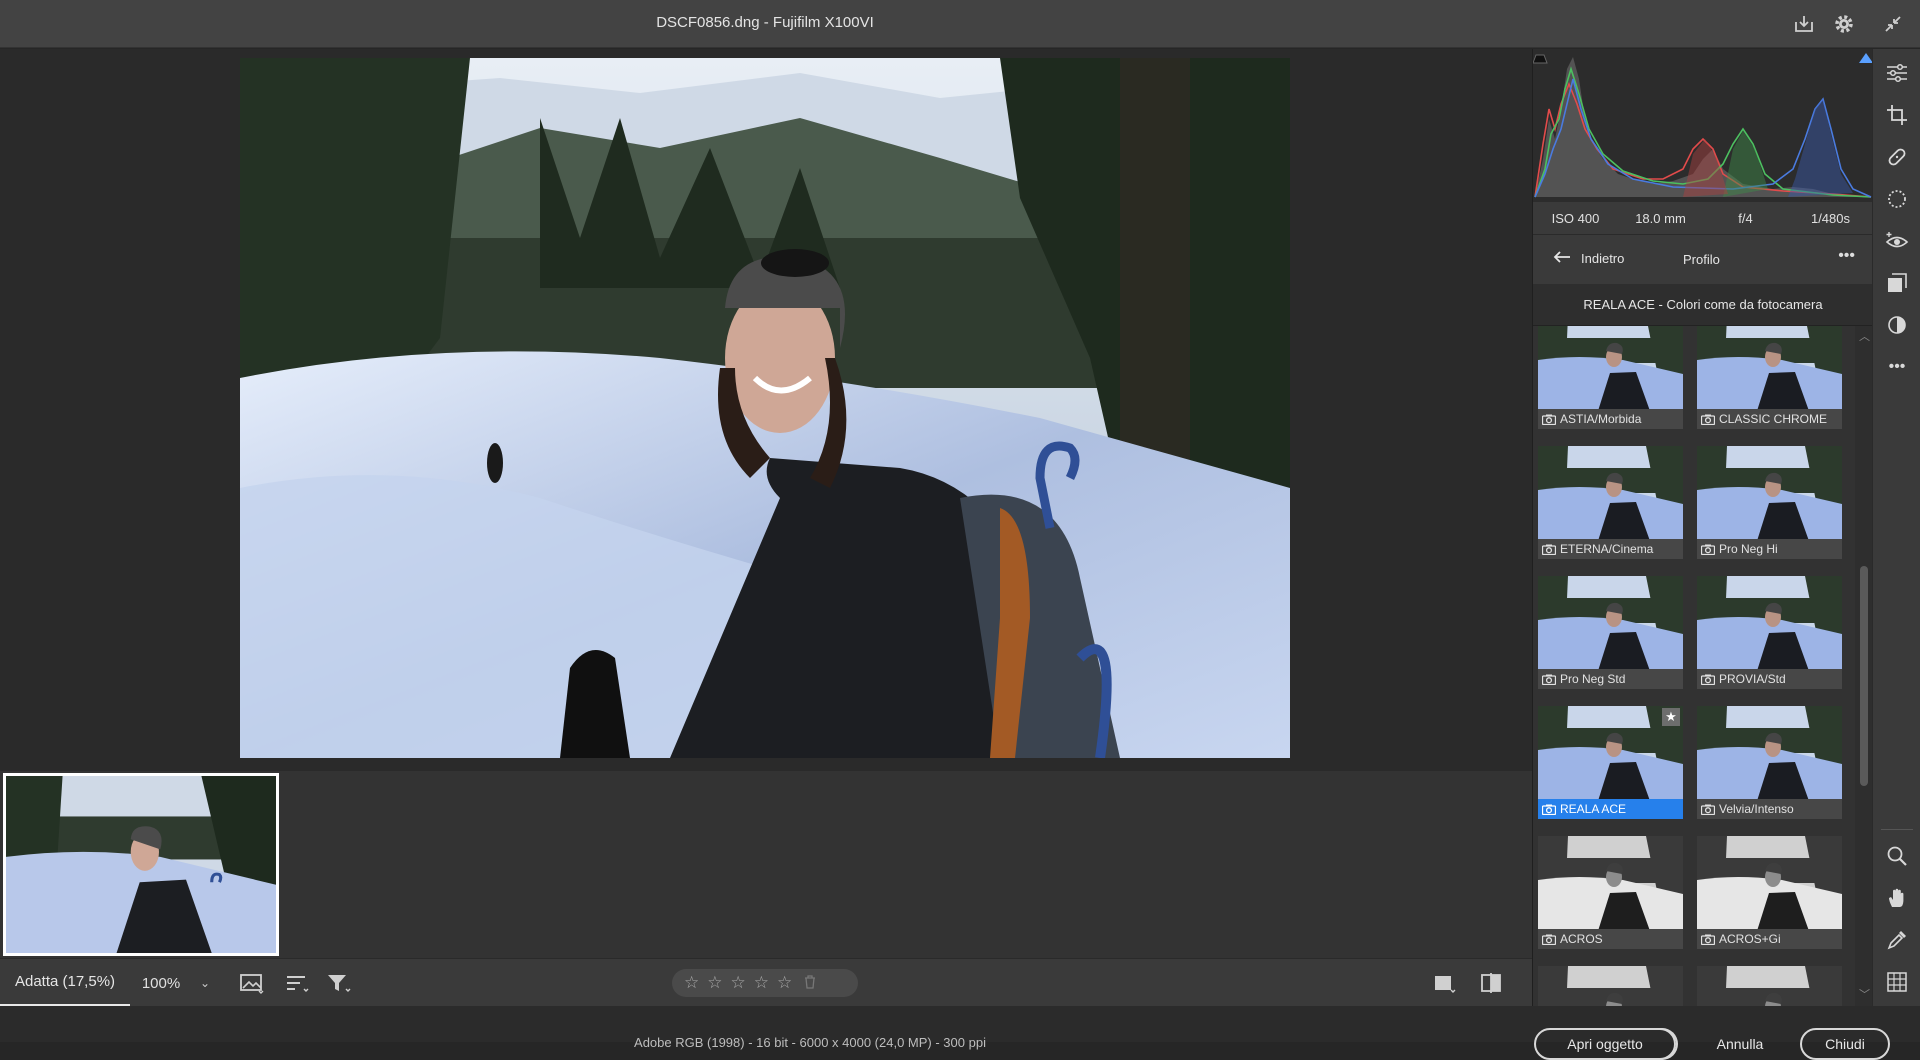 Image resolution: width=1920 pixels, height=1060 pixels. Describe the element at coordinates (1750, 939) in the screenshot. I see `profile-label: ACROS+Gi` at that location.